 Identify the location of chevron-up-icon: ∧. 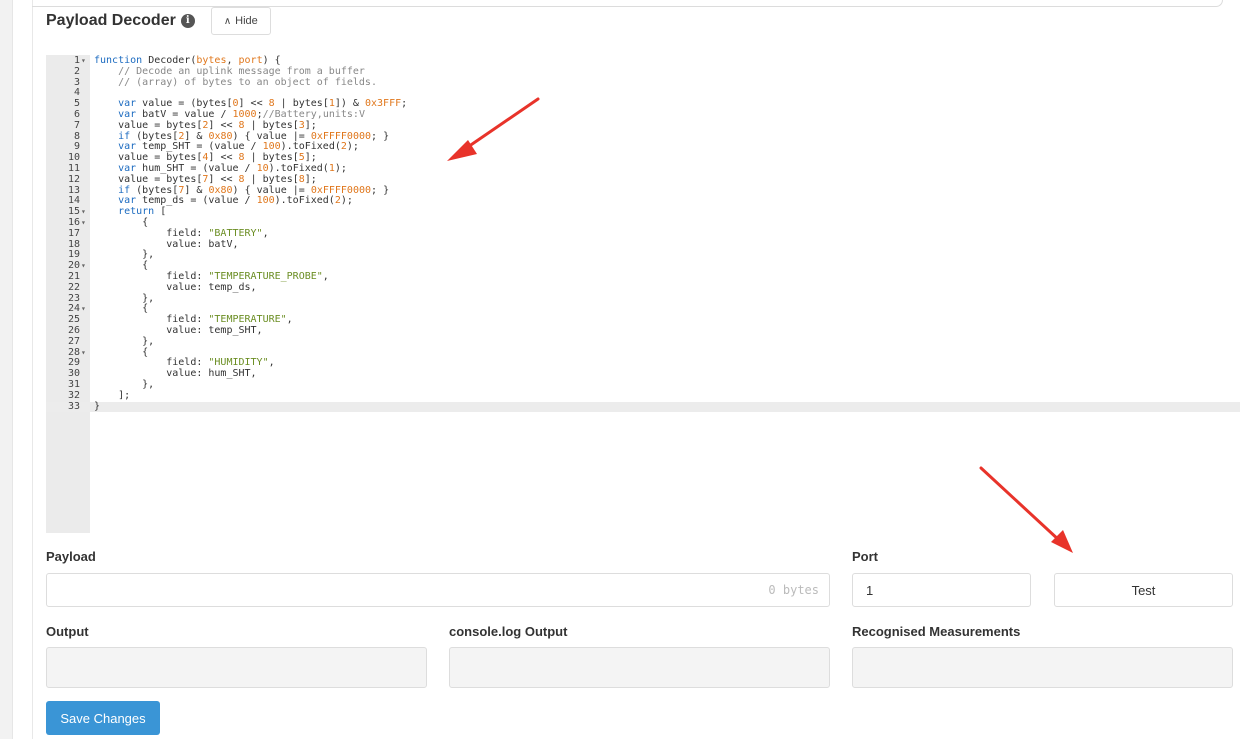
(227, 21).